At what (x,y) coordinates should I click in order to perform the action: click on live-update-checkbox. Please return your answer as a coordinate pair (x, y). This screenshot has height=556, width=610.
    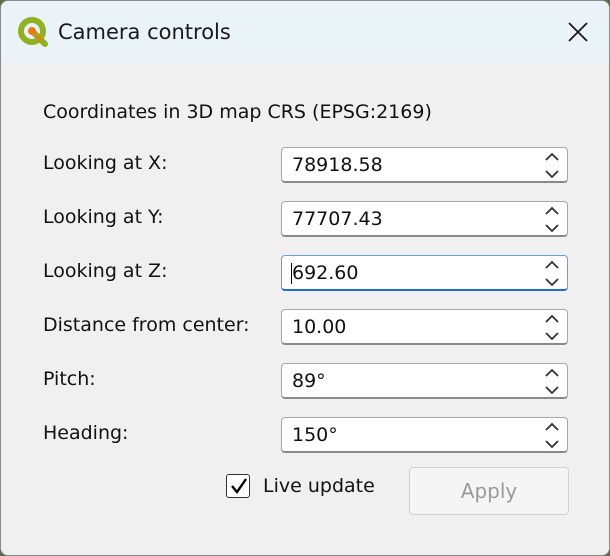
    Looking at the image, I should click on (238, 486).